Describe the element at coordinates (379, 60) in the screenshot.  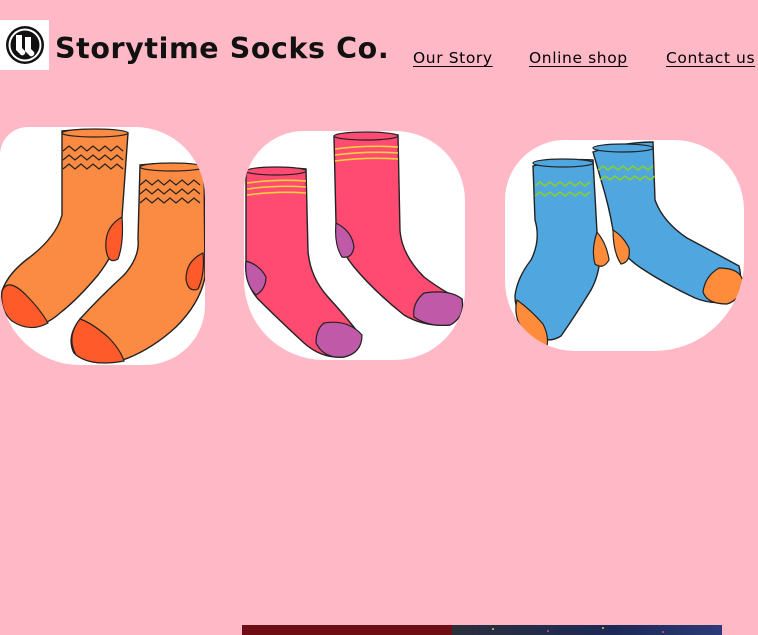
I see `main-nav: Our Story Online shop Contact us` at that location.